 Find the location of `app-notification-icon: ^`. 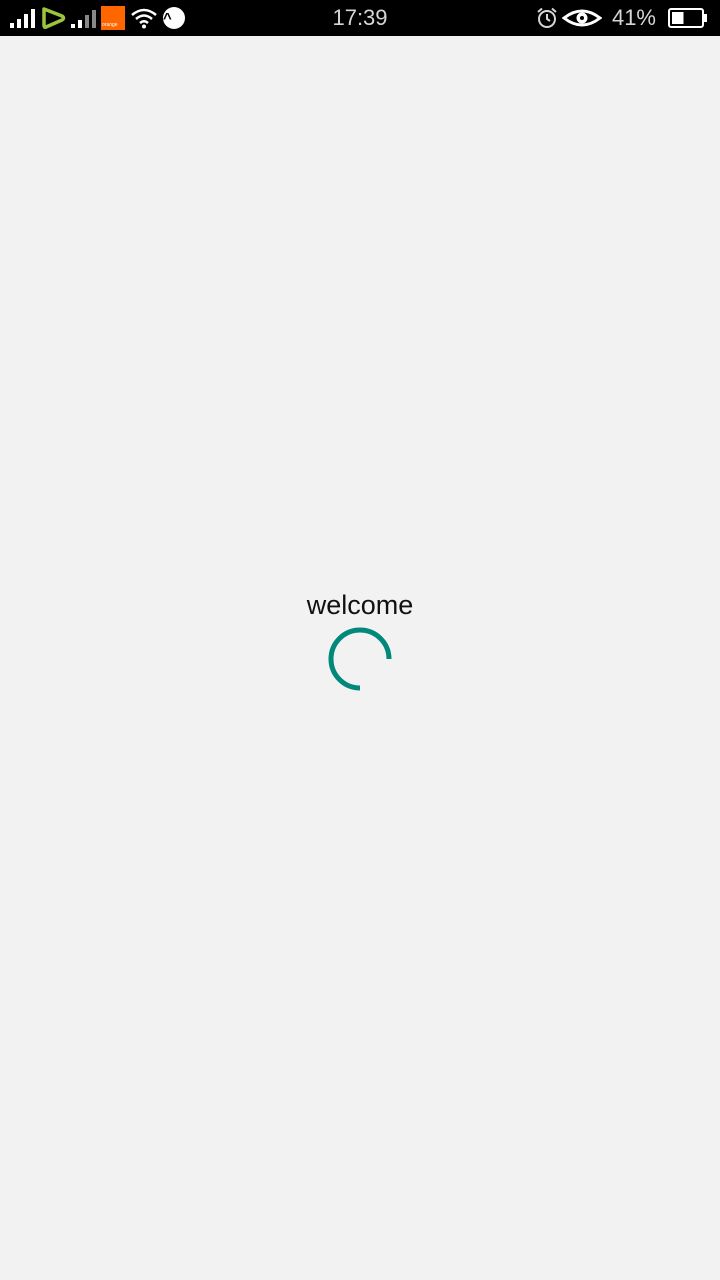

app-notification-icon: ^ is located at coordinates (174, 18).